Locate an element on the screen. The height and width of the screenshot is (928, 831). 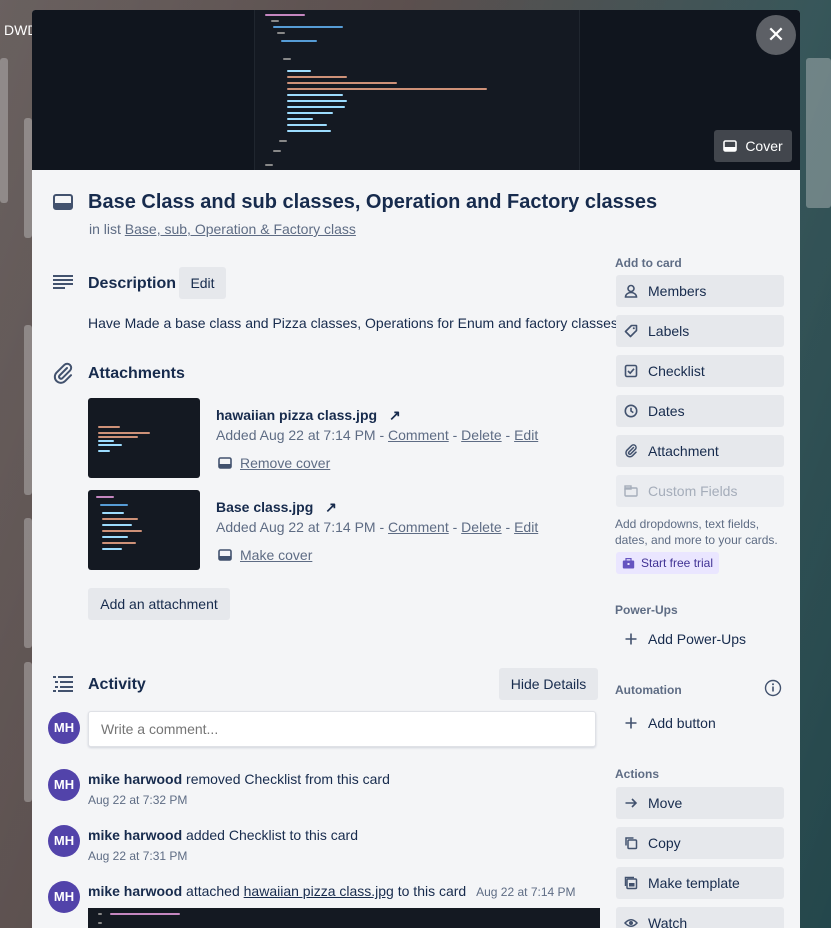
briefcase-icon is located at coordinates (628, 563).